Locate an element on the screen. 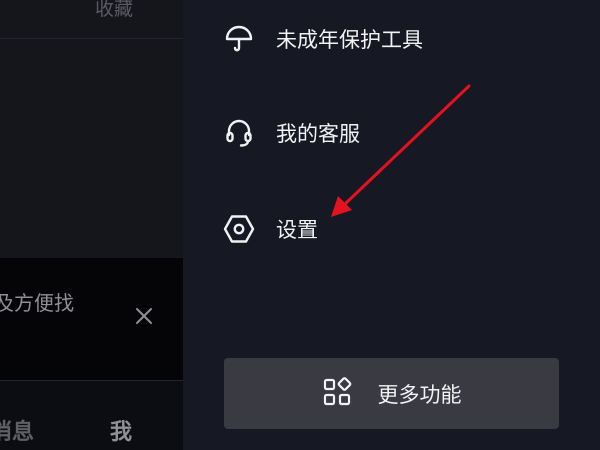  tab-messages: 消息 is located at coordinates (17, 430).